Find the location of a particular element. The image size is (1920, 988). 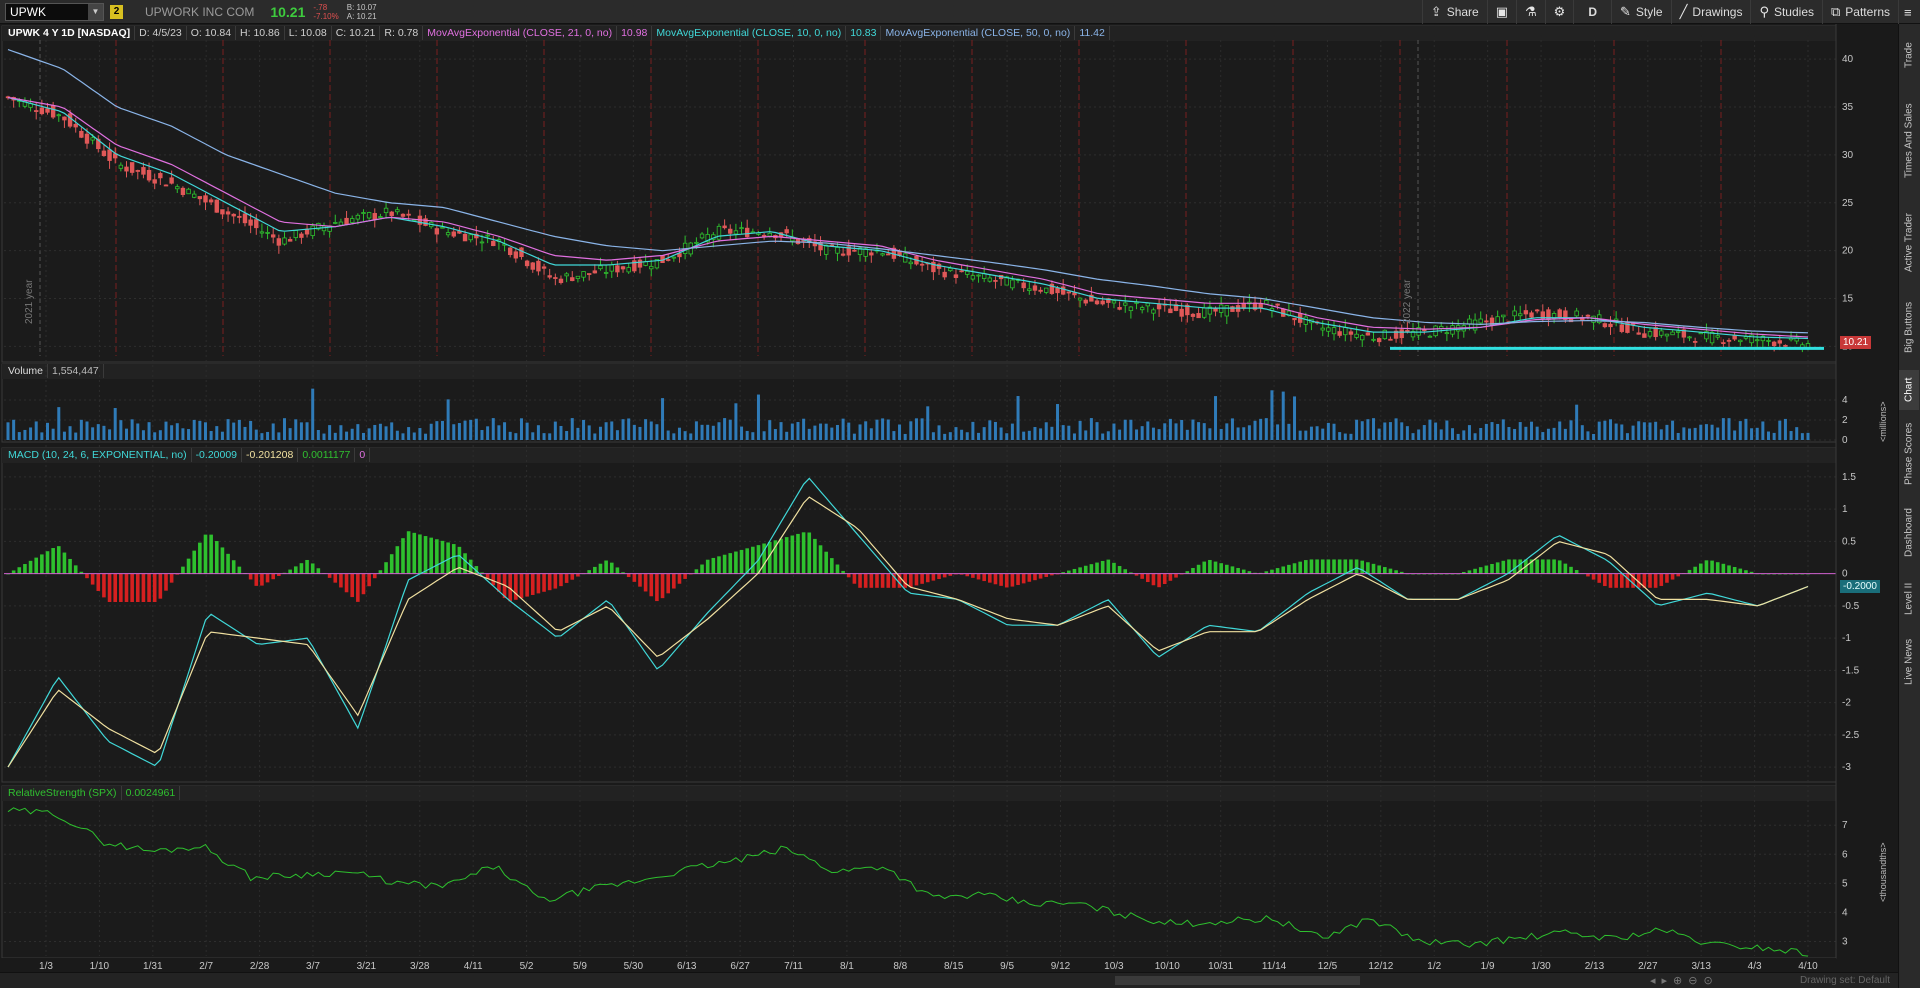

snapshot-button: ▣ is located at coordinates (1501, 12).